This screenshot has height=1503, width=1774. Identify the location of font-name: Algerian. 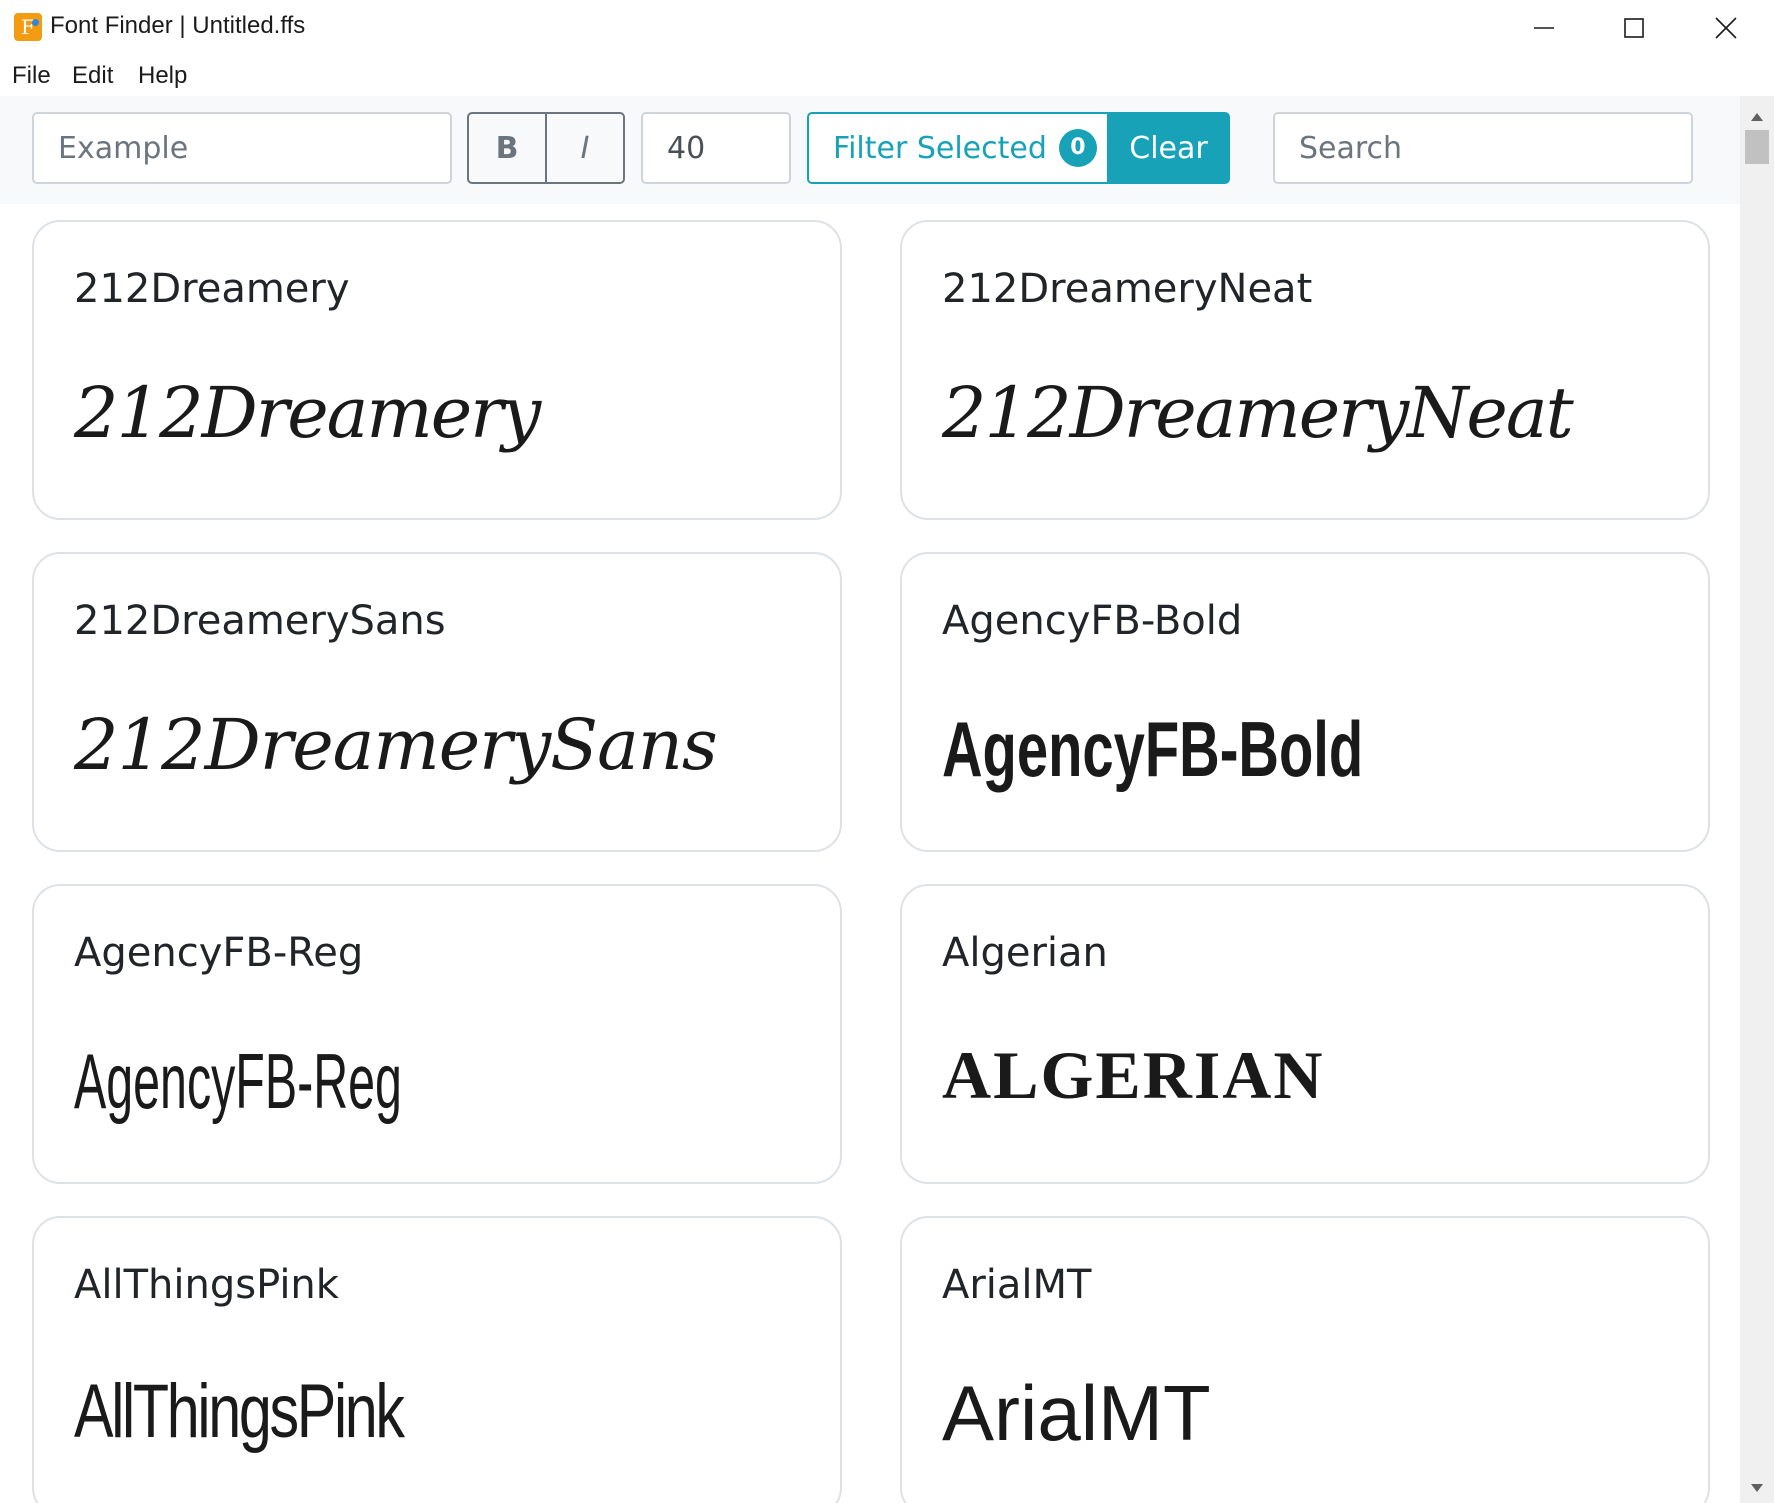
(1025, 953).